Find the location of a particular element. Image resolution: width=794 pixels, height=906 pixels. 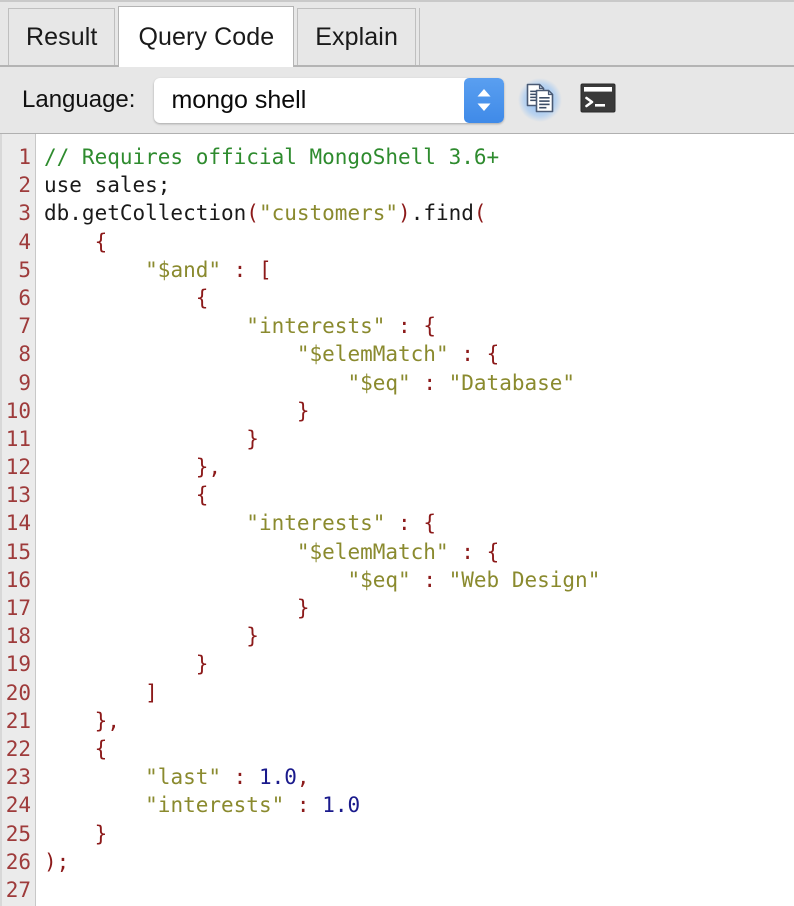

line-number: 18 is located at coordinates (18, 636).